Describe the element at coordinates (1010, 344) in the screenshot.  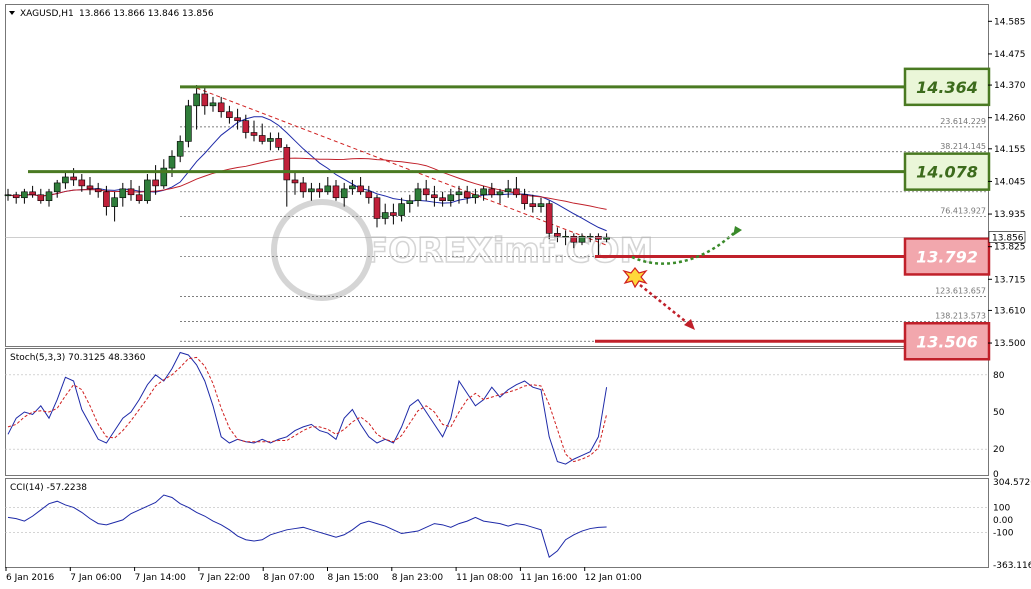
I see `price-tick-label: 13.500` at that location.